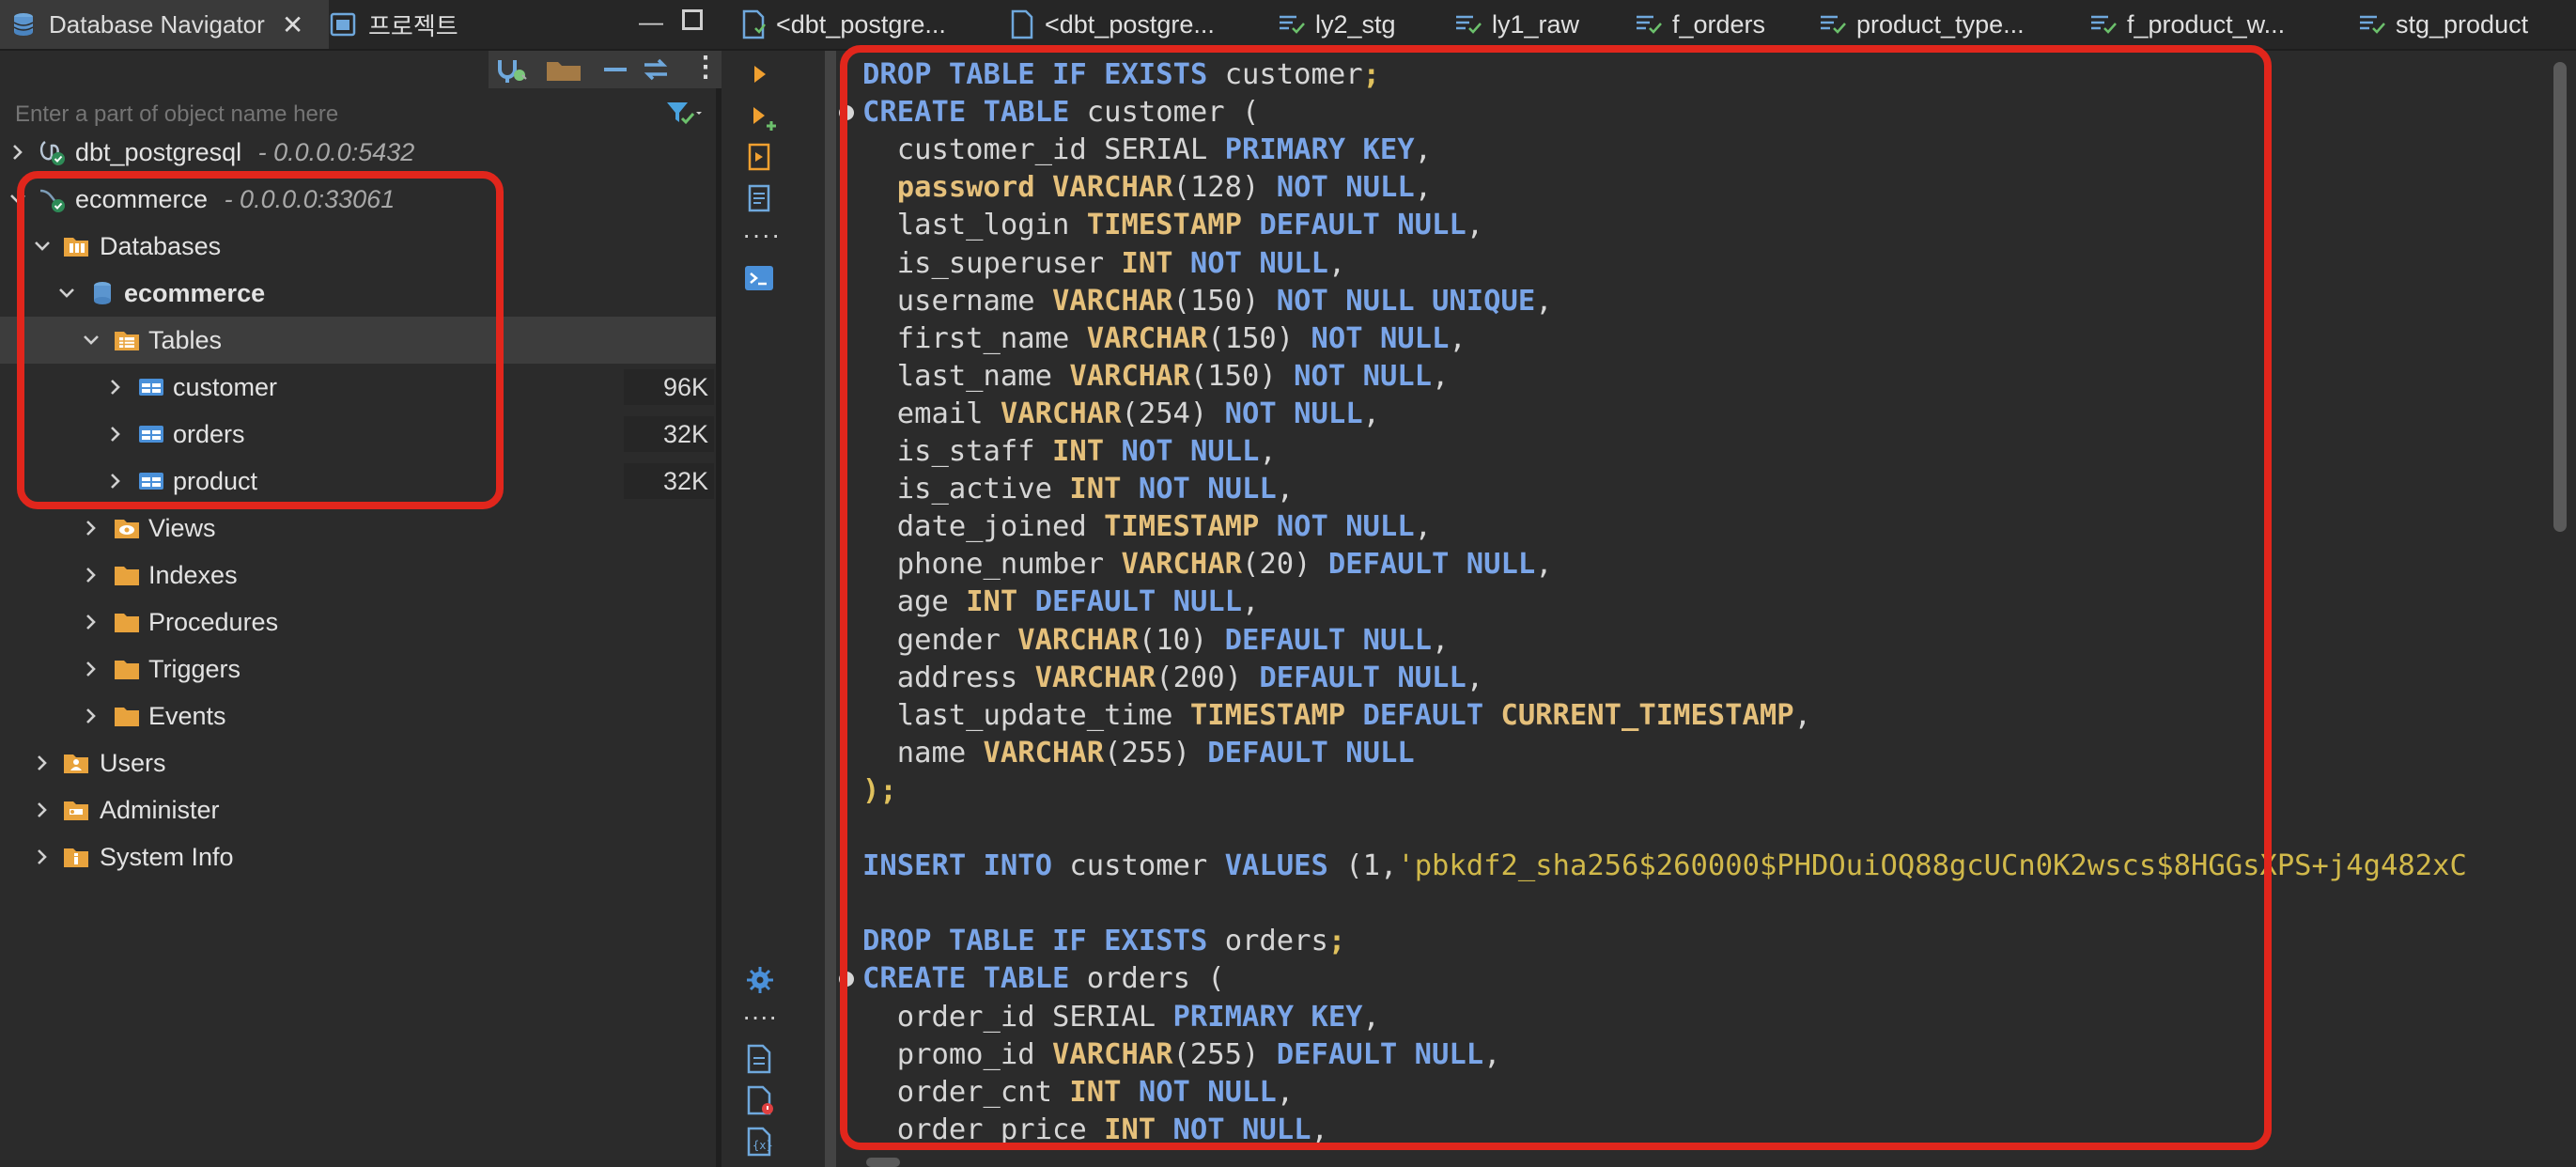 The height and width of the screenshot is (1167, 2576). Describe the element at coordinates (651, 22) in the screenshot. I see `minimize-icon: —` at that location.